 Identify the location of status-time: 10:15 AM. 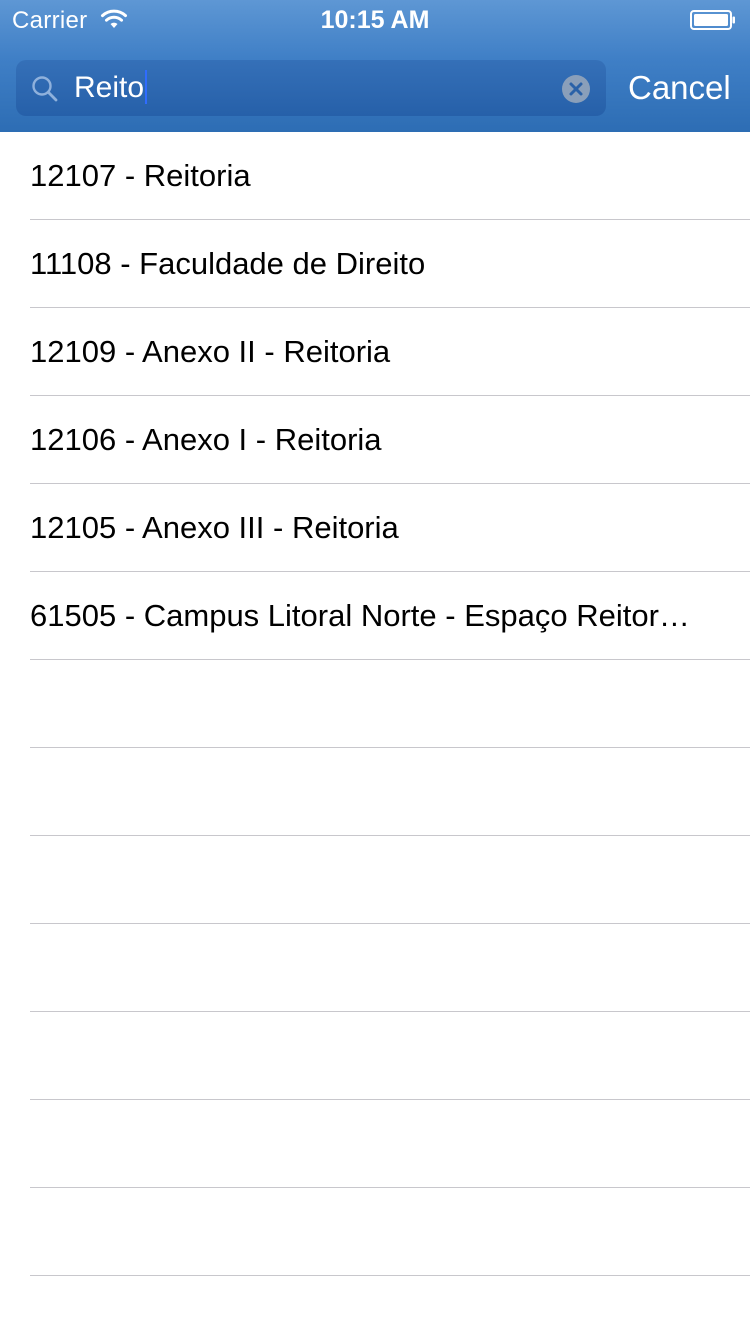
(375, 20).